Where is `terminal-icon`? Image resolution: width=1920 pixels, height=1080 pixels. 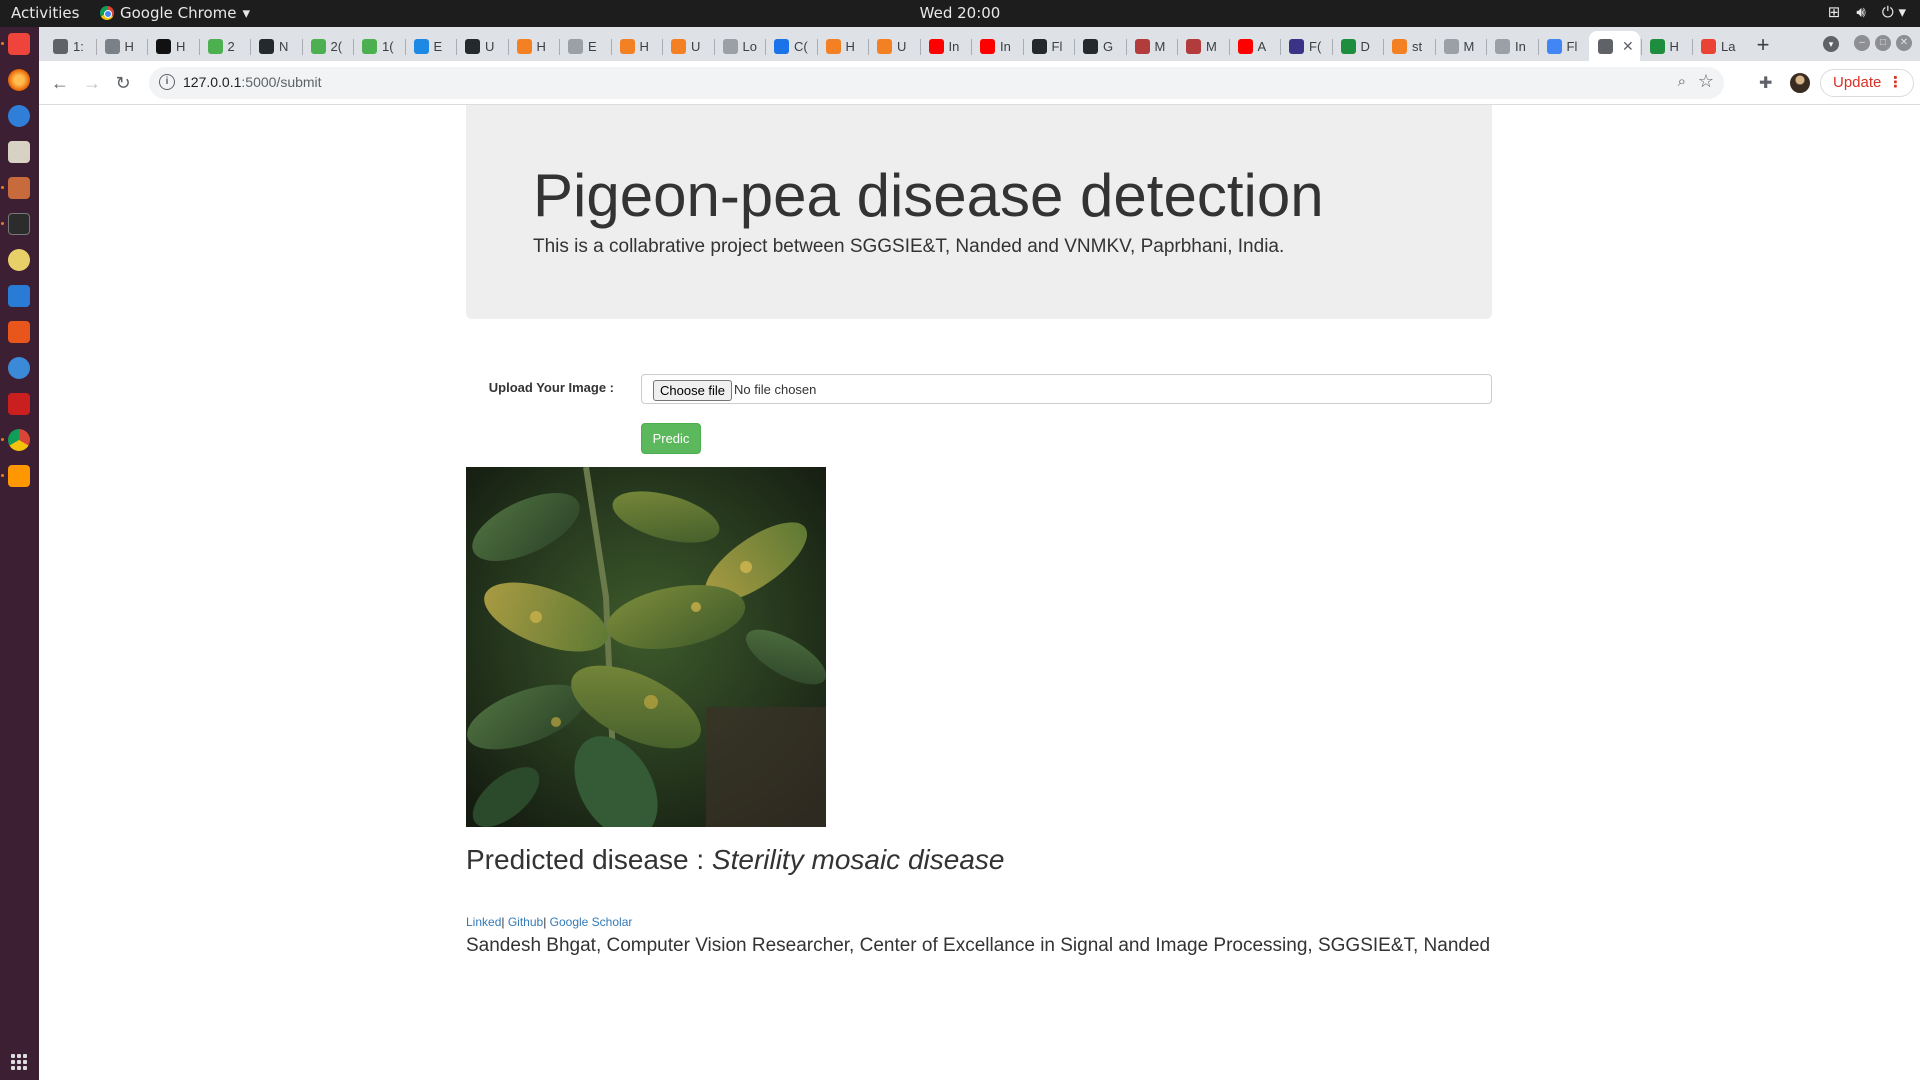
terminal-icon is located at coordinates (19, 224).